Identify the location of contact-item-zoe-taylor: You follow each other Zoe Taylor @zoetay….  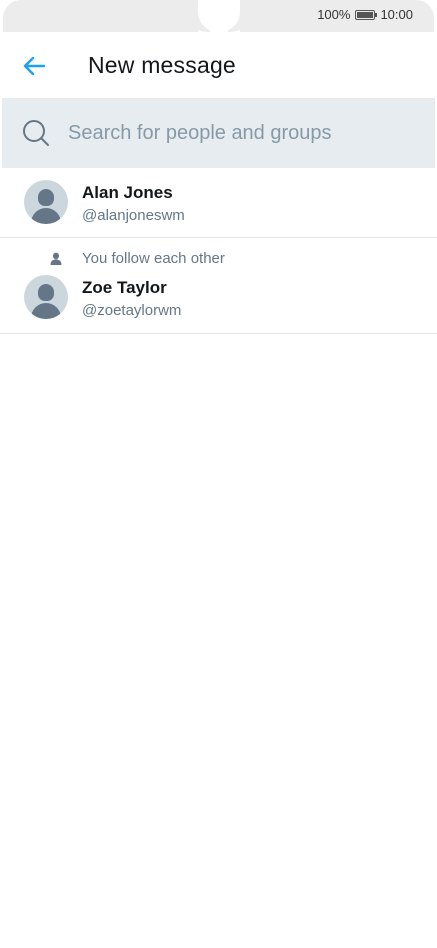
(218, 286).